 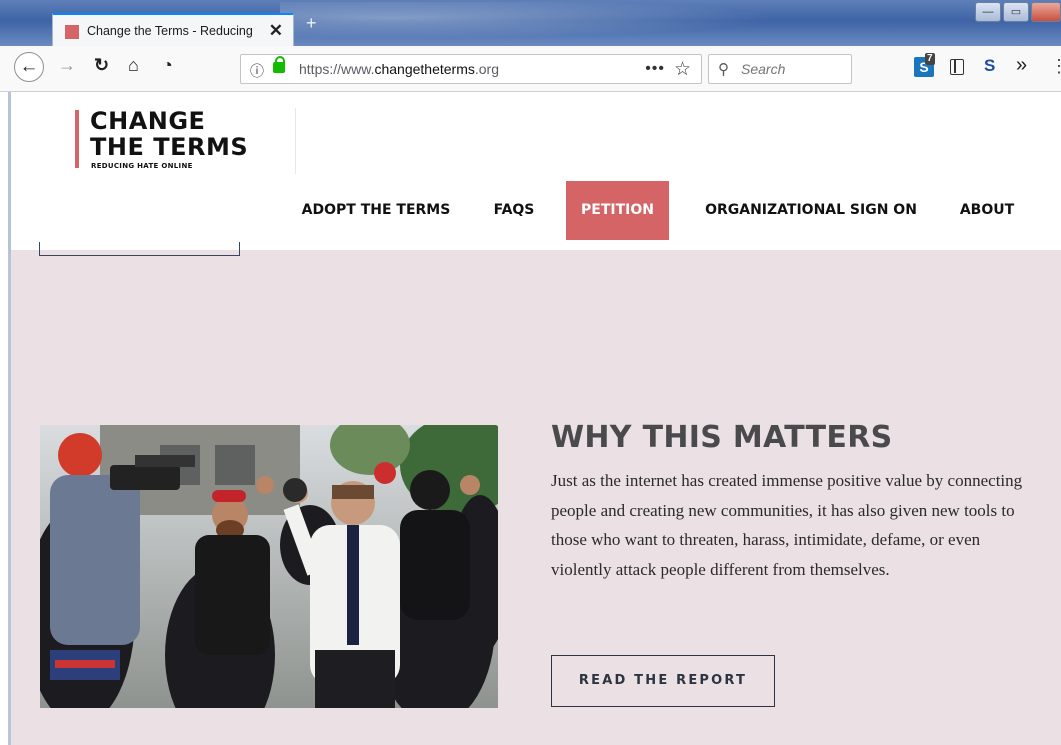 What do you see at coordinates (930, 59) in the screenshot?
I see `extension-badge: 7` at bounding box center [930, 59].